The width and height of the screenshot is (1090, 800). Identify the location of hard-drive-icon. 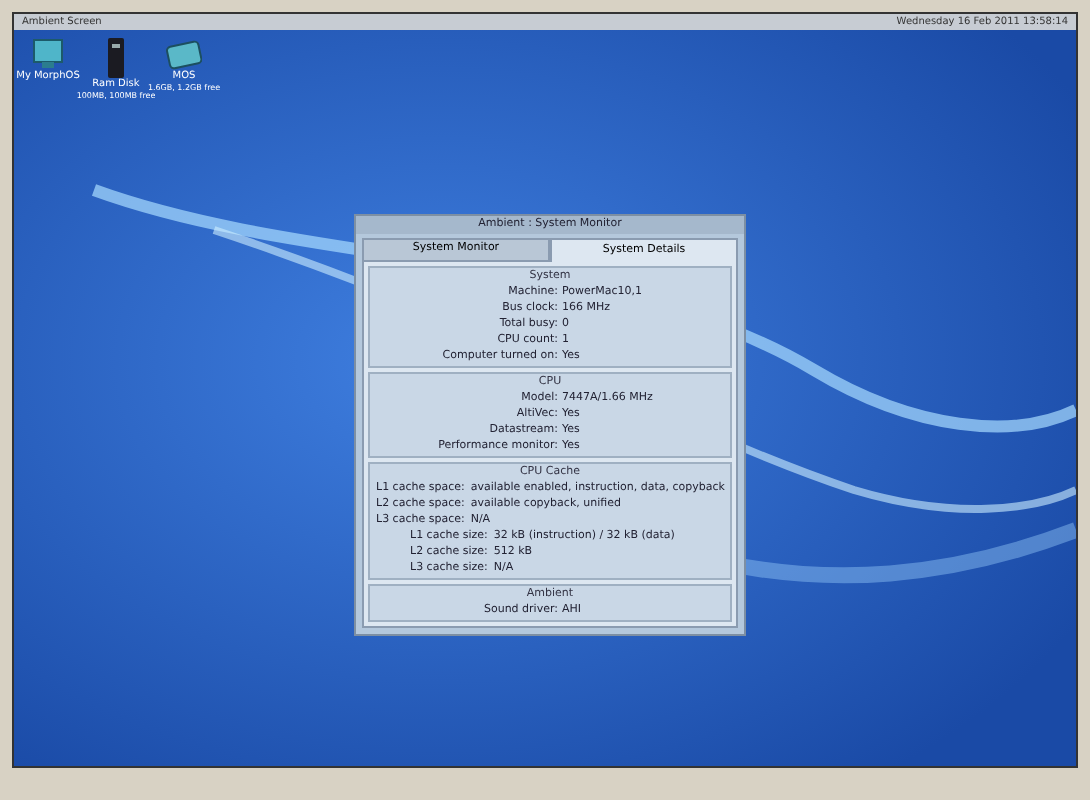
(184, 54).